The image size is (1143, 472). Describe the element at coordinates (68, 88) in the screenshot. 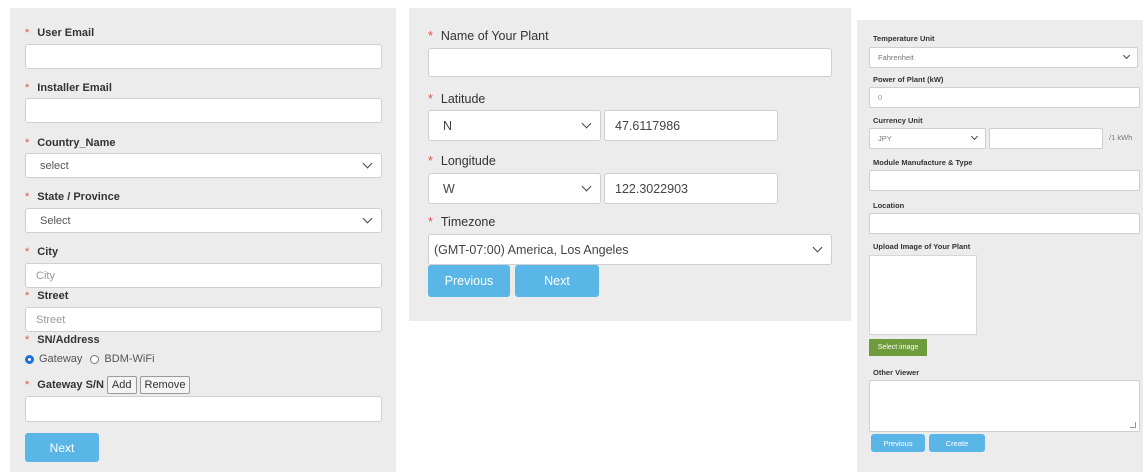

I see `installer-email-label: * Installer Email` at that location.